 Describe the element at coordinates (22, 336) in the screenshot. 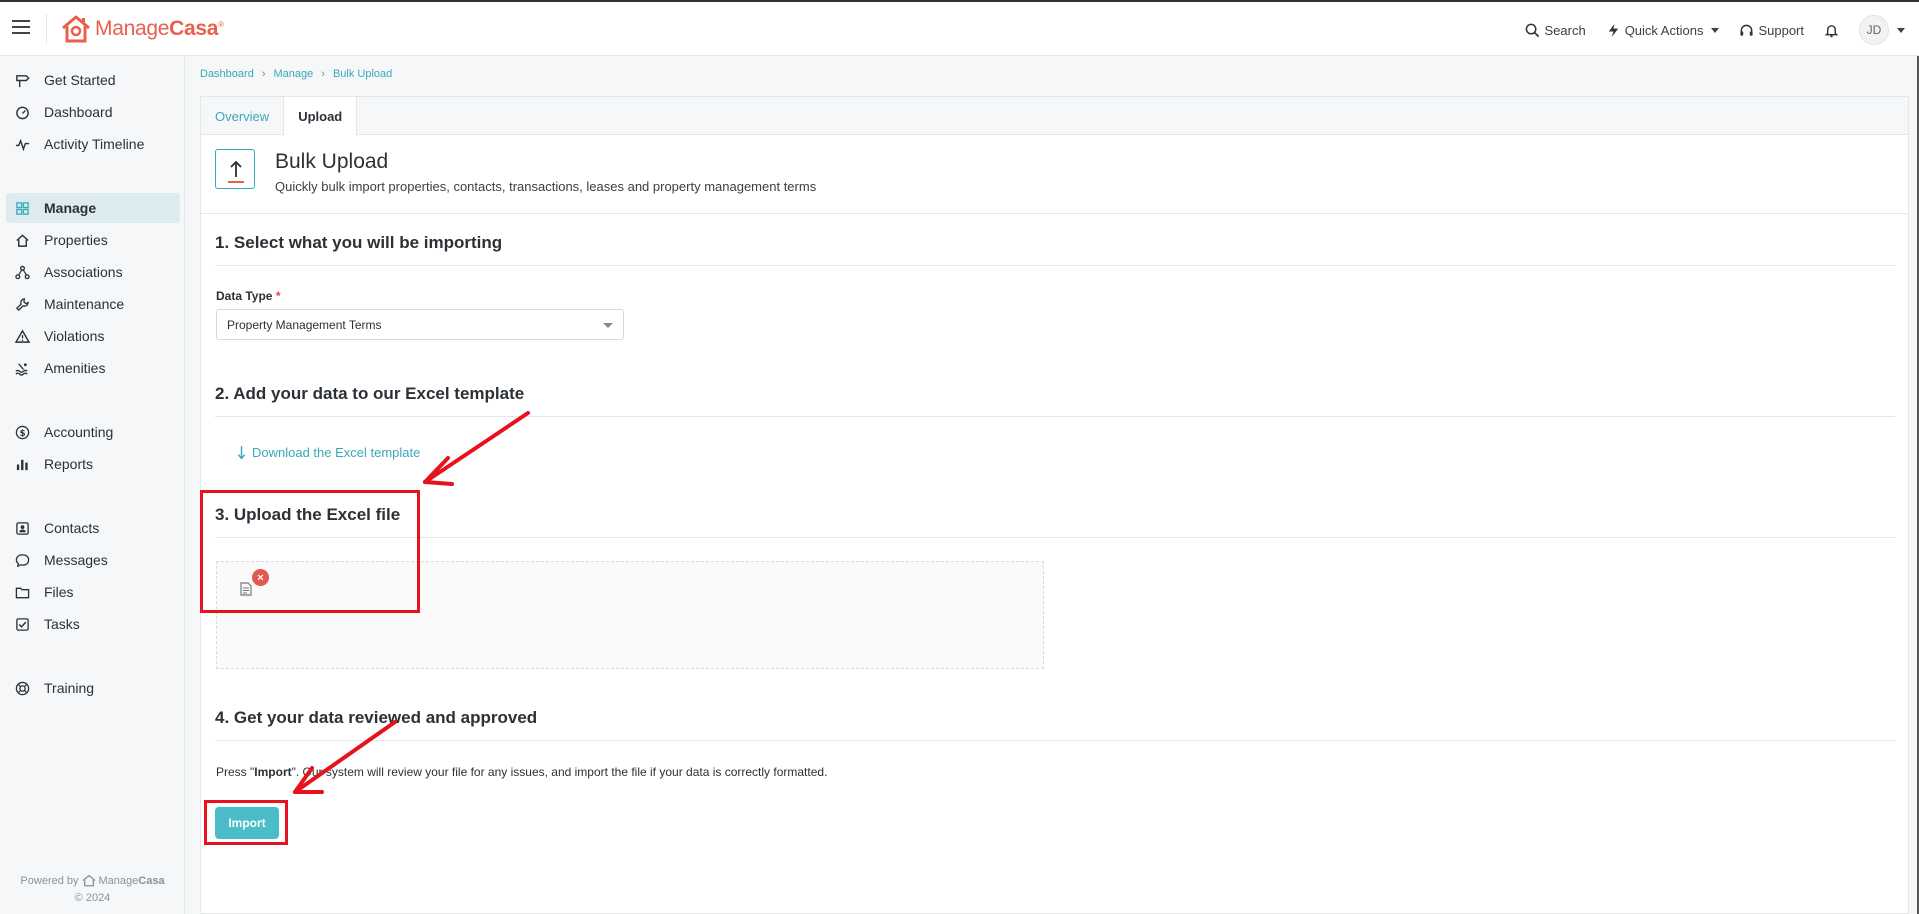

I see `warning-icon` at that location.